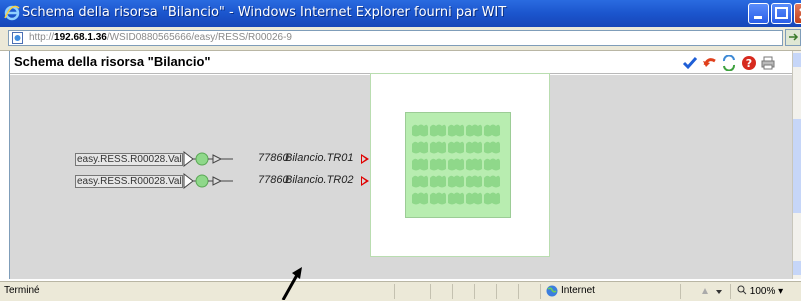  Describe the element at coordinates (781, 291) in the screenshot. I see `chevron-down-icon: ▾` at that location.